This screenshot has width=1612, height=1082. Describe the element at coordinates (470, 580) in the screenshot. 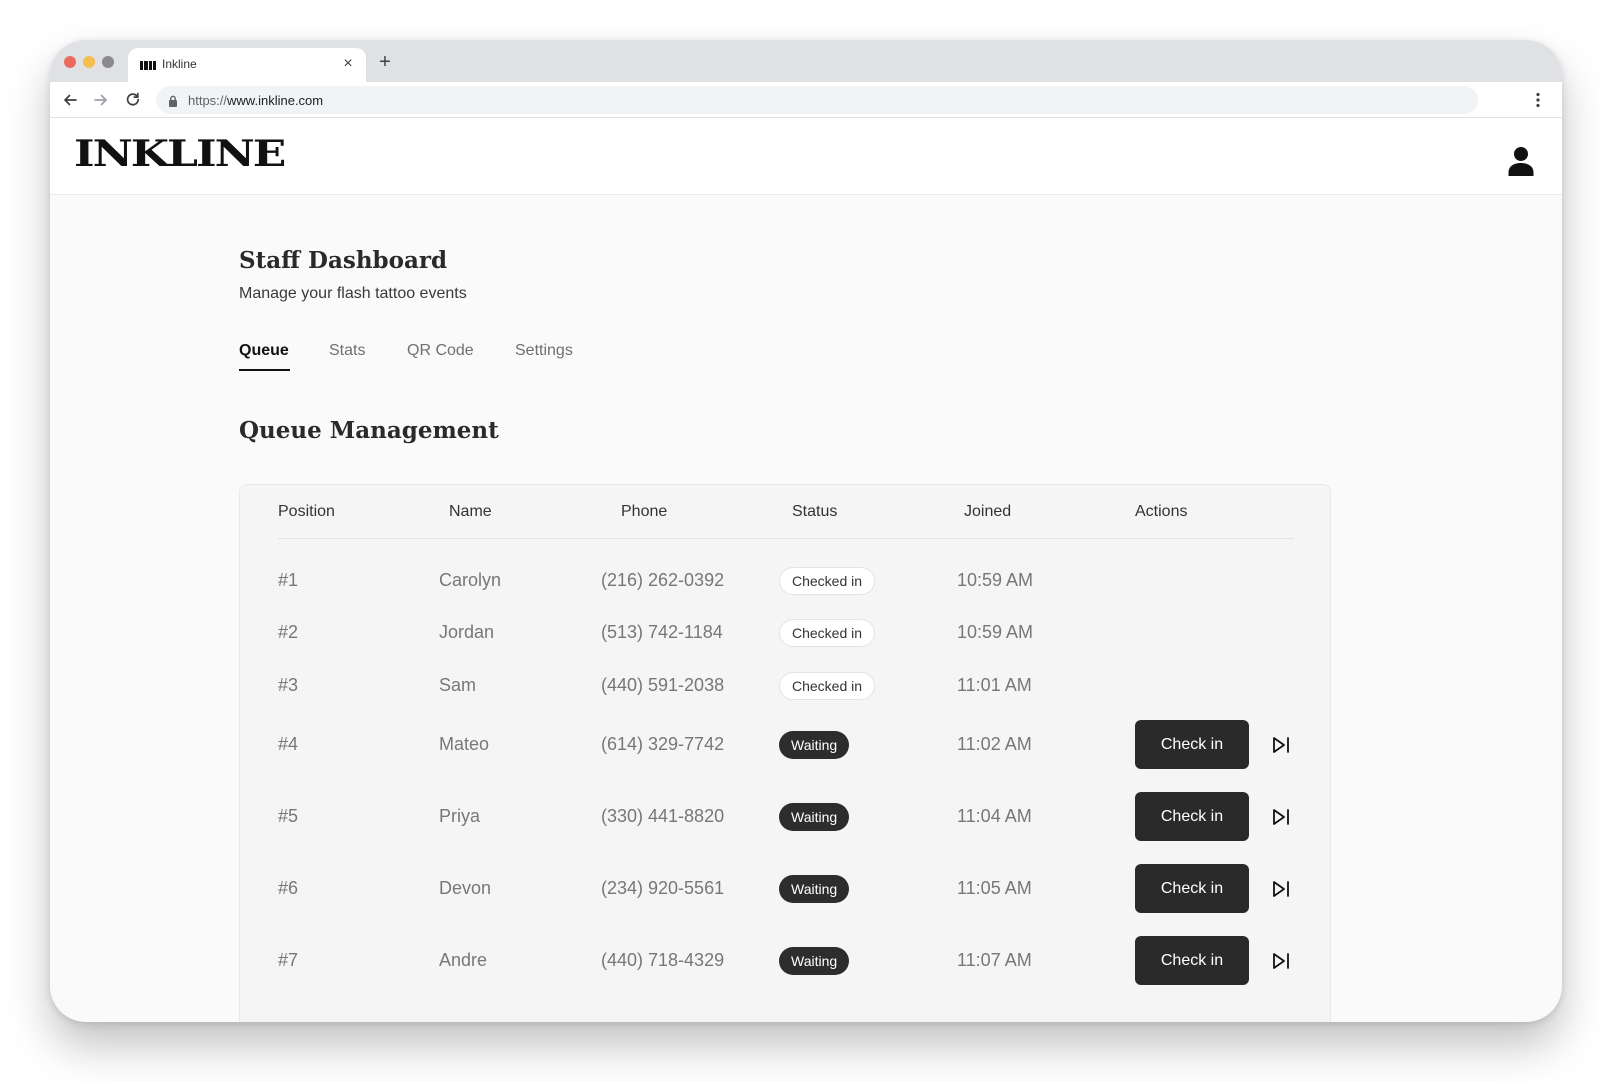

I see `cell-name: Carolyn` at that location.